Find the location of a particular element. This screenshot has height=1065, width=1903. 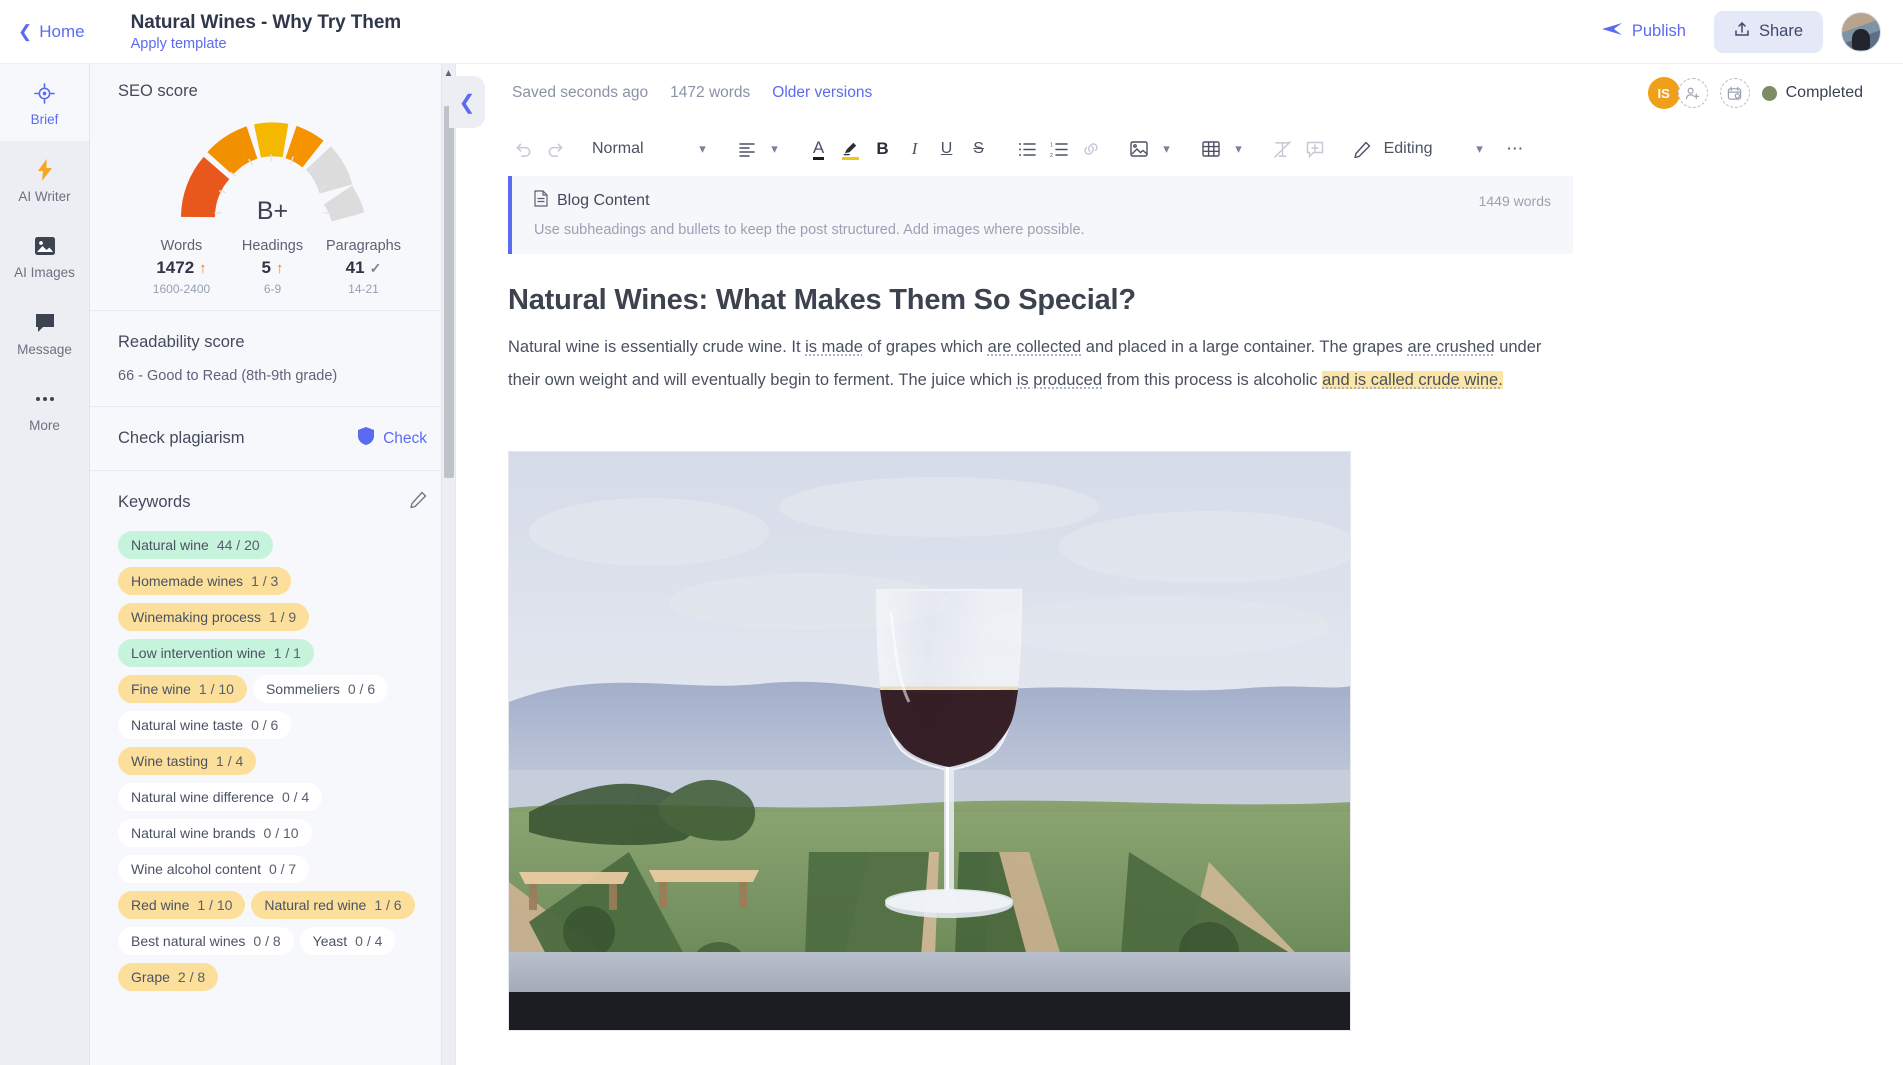

undo-icon is located at coordinates (523, 149).